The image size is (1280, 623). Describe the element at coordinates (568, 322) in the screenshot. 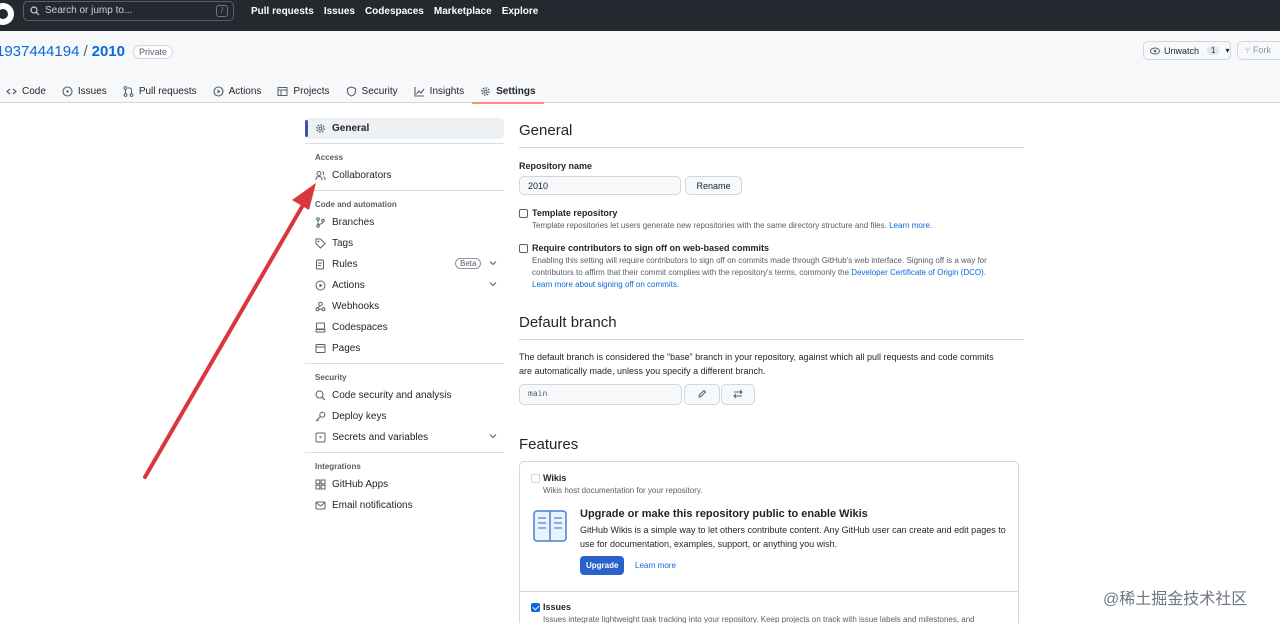

I see `default-branch-heading: Default branch` at that location.